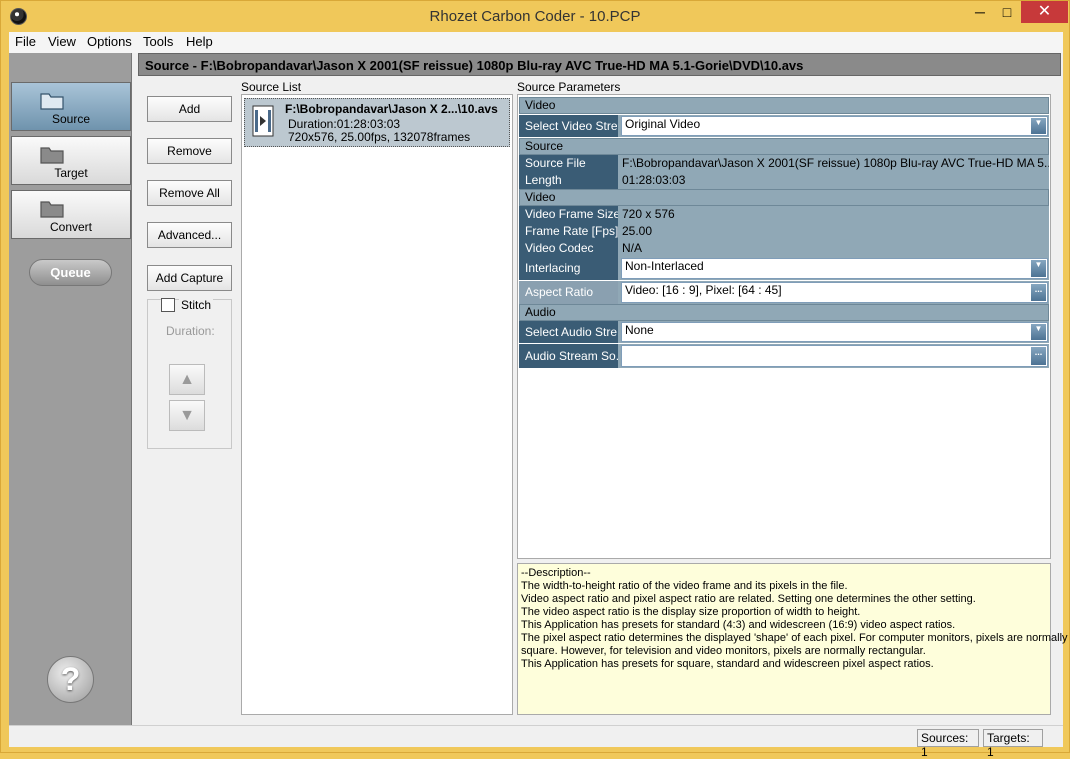 The width and height of the screenshot is (1070, 759). What do you see at coordinates (556, 573) in the screenshot?
I see `description-line: --Description--` at bounding box center [556, 573].